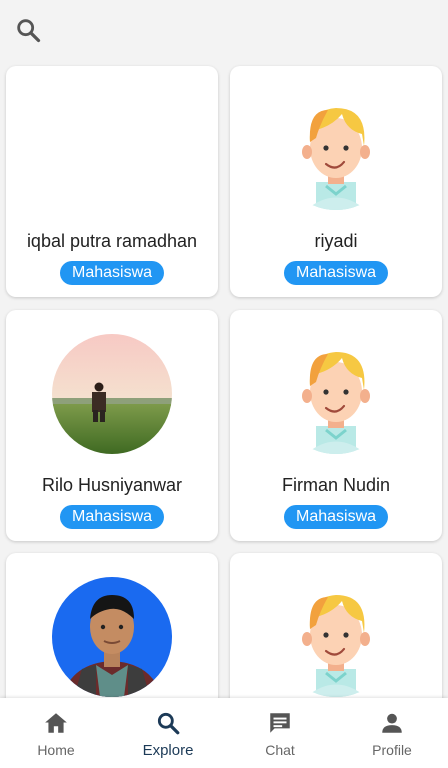 The height and width of the screenshot is (768, 448). Describe the element at coordinates (56, 723) in the screenshot. I see `home-icon` at that location.